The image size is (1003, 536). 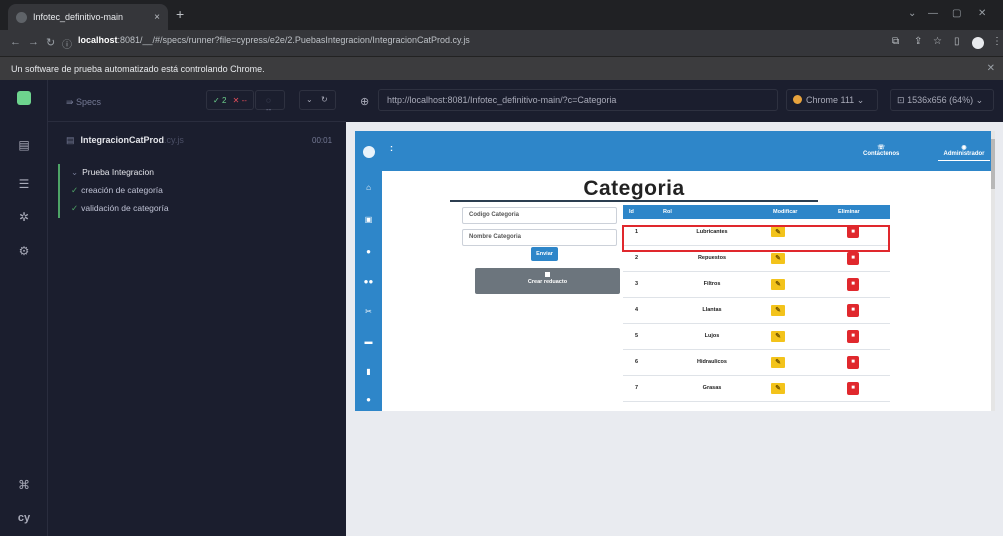 I want to click on reporter-controls: ⌄ ↻, so click(x=317, y=100).